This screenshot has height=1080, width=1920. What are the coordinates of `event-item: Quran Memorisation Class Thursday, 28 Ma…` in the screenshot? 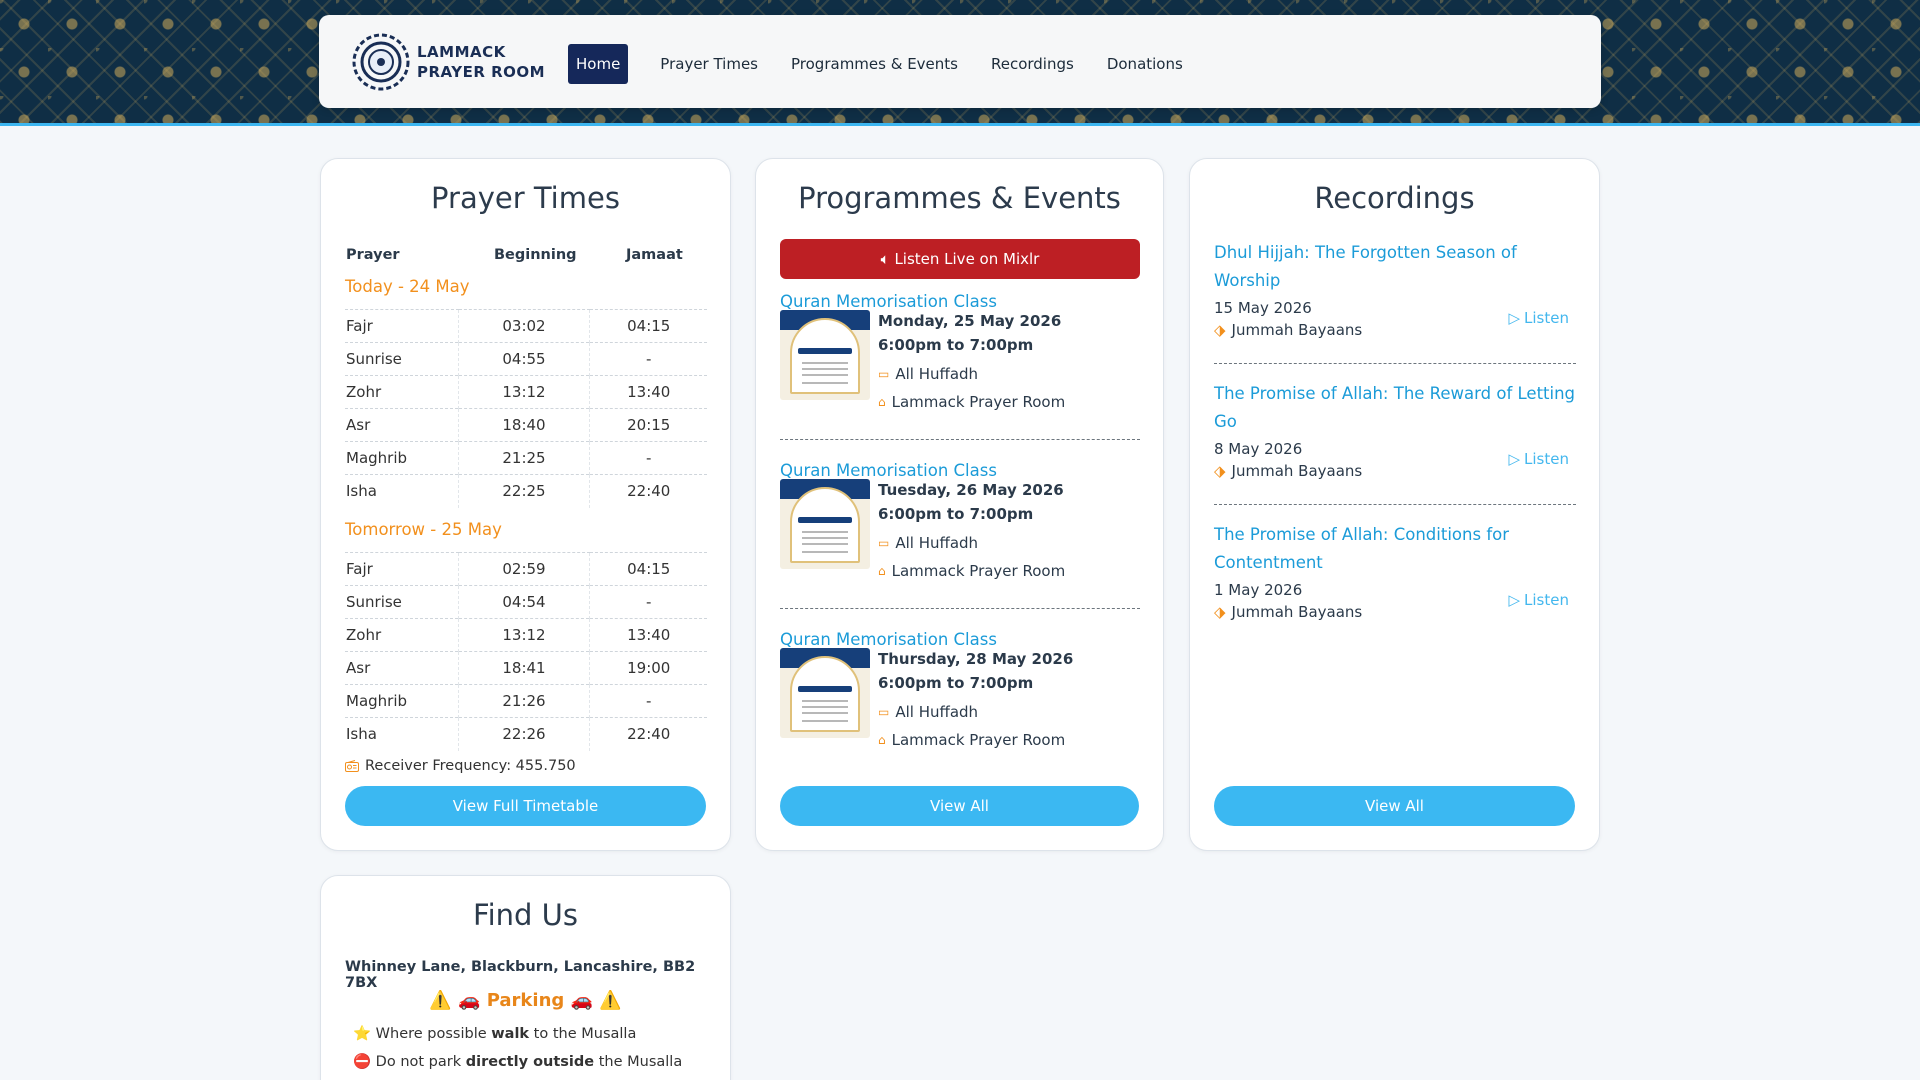 It's located at (960, 690).